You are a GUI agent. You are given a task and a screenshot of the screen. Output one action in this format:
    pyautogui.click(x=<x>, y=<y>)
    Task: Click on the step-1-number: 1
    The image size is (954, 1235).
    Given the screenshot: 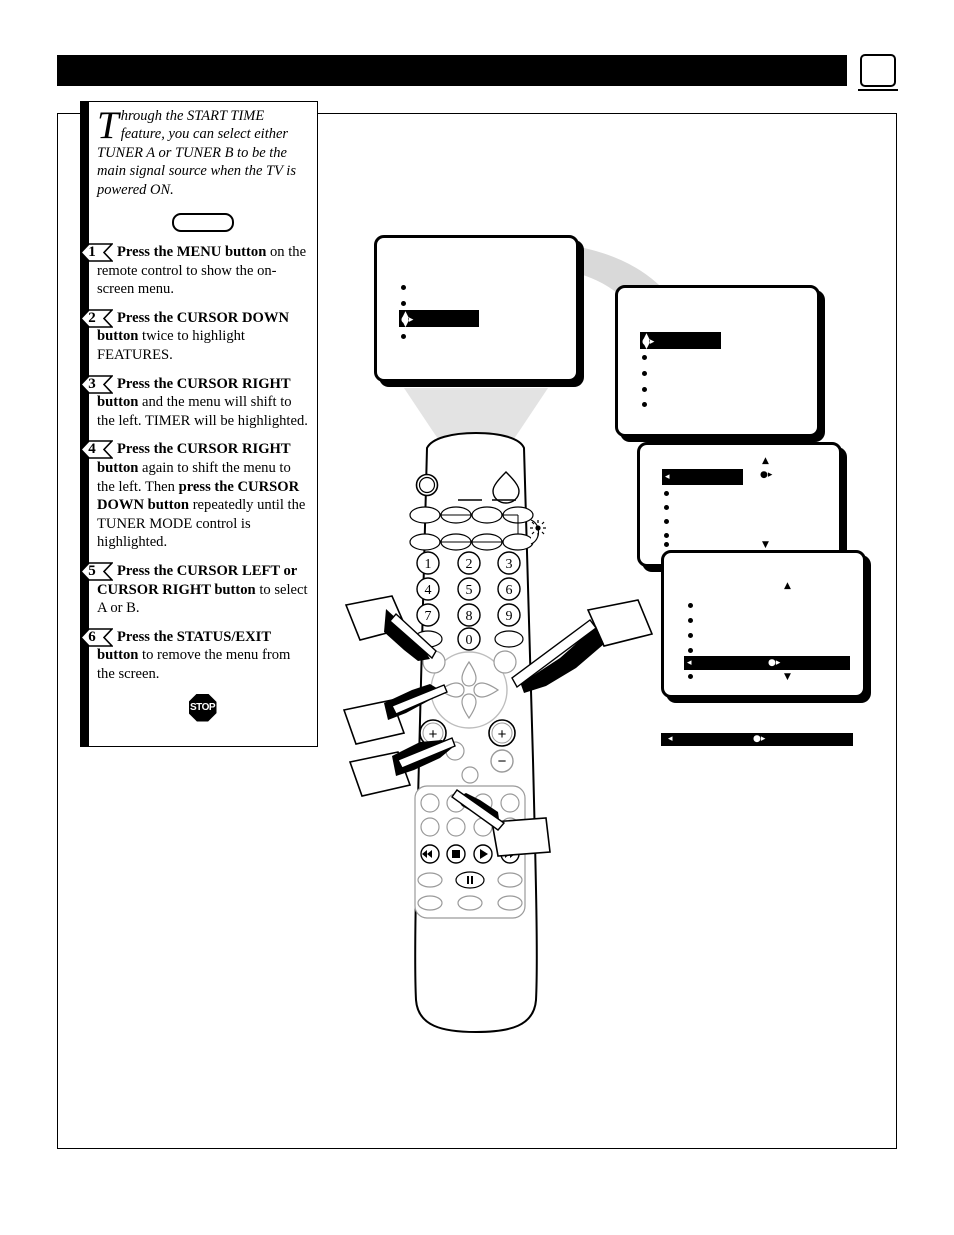 What is the action you would take?
    pyautogui.click(x=92, y=252)
    